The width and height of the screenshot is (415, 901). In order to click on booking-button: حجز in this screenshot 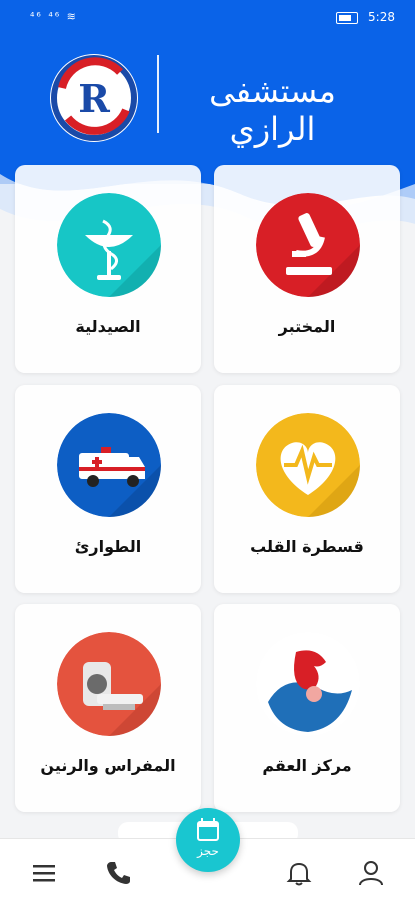, I will do `click(208, 840)`.